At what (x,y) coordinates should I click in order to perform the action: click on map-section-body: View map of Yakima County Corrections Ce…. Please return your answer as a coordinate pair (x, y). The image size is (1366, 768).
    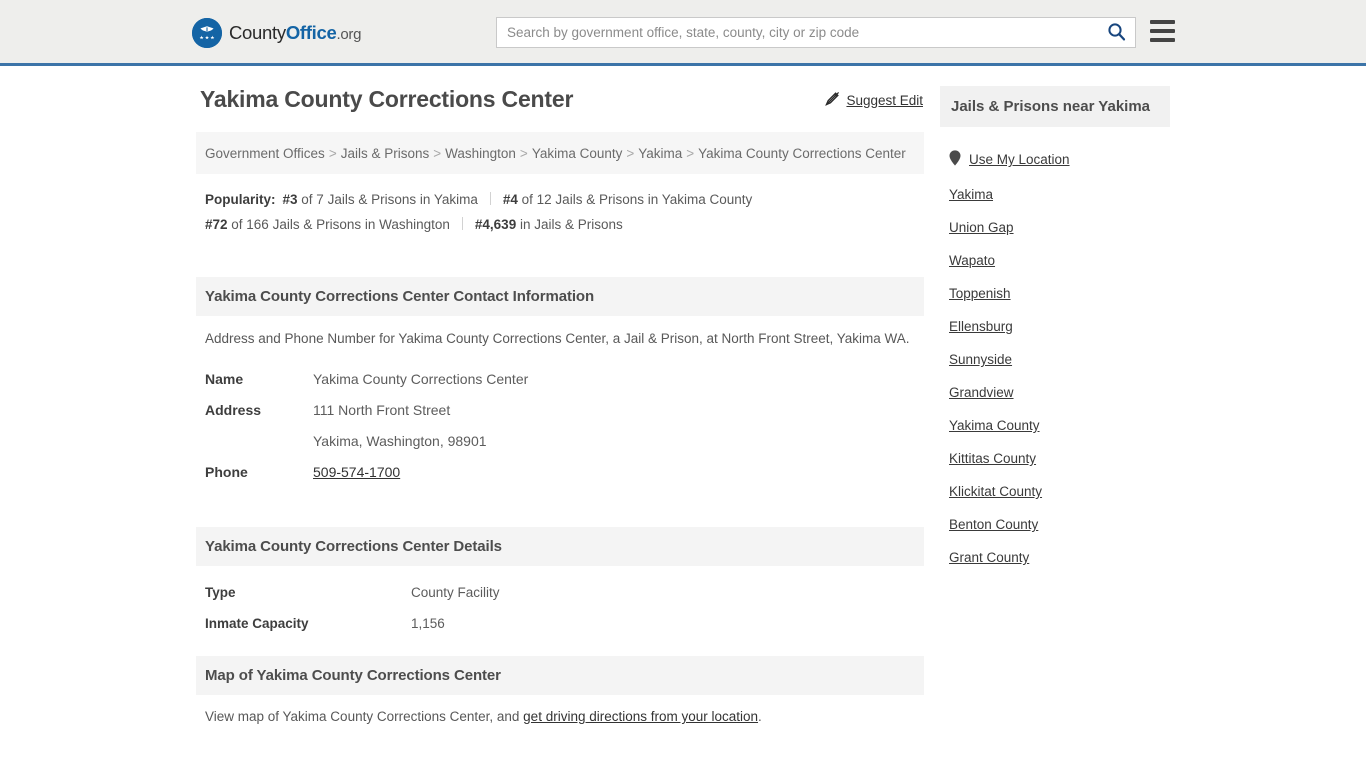
    Looking at the image, I should click on (560, 712).